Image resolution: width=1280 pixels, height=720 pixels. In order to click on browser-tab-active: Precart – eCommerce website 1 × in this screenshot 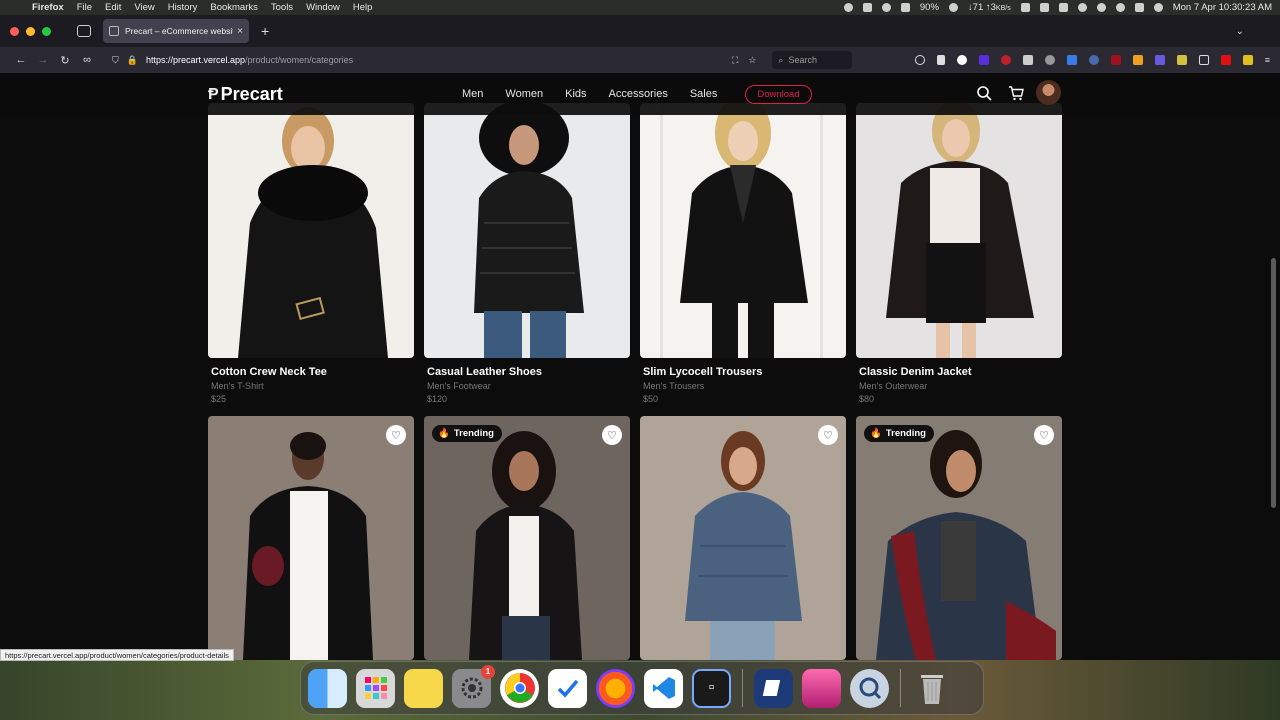, I will do `click(176, 31)`.